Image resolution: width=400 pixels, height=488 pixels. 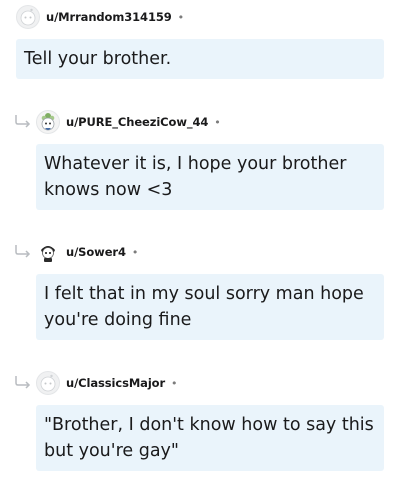 I want to click on comment-body: Tell your brother., so click(x=200, y=59).